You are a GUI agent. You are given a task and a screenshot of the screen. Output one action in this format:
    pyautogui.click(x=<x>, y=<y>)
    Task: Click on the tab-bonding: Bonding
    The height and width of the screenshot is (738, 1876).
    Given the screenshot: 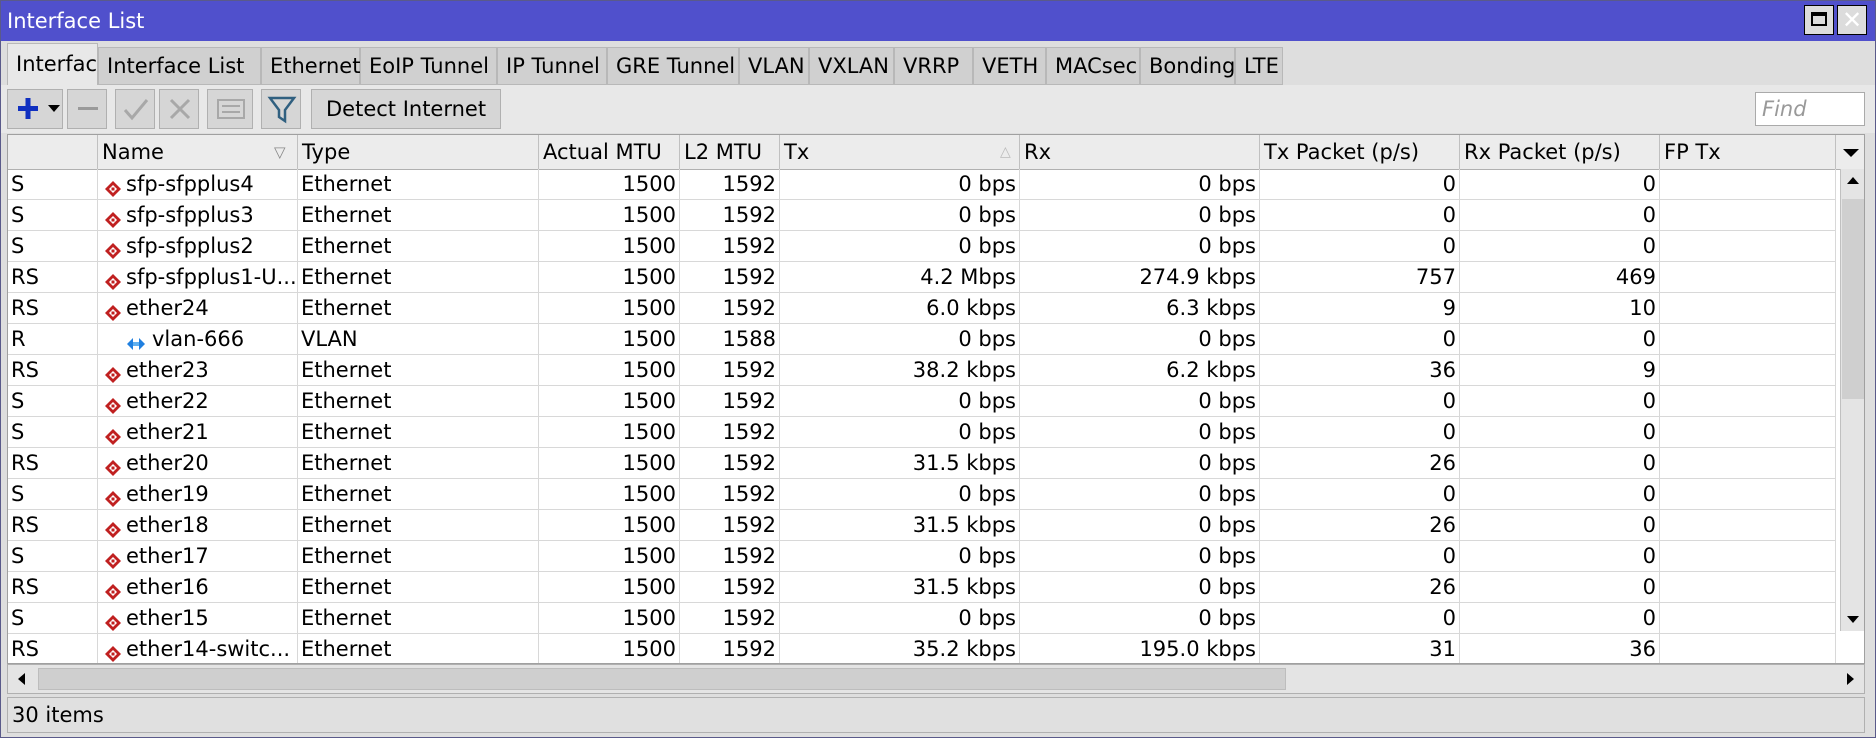 What is the action you would take?
    pyautogui.click(x=1187, y=66)
    